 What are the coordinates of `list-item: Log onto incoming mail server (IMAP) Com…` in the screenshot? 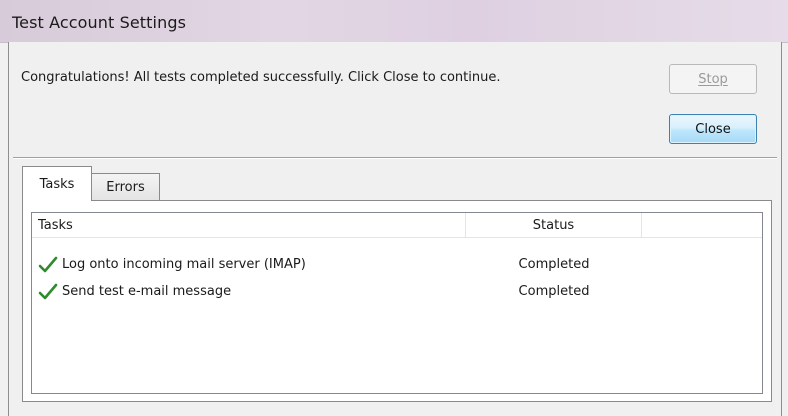 It's located at (397, 264).